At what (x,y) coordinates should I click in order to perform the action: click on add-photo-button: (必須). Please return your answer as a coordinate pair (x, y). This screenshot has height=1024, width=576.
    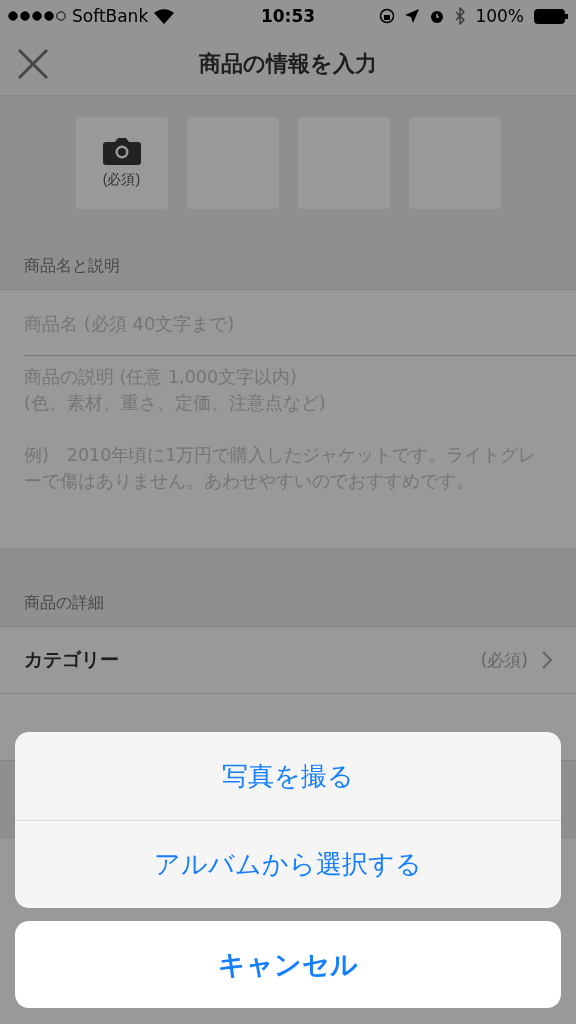
    Looking at the image, I should click on (121, 163).